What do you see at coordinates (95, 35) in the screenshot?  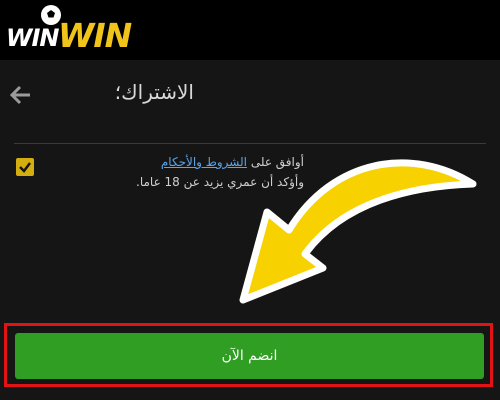 I see `logo-text-gold: WIN` at bounding box center [95, 35].